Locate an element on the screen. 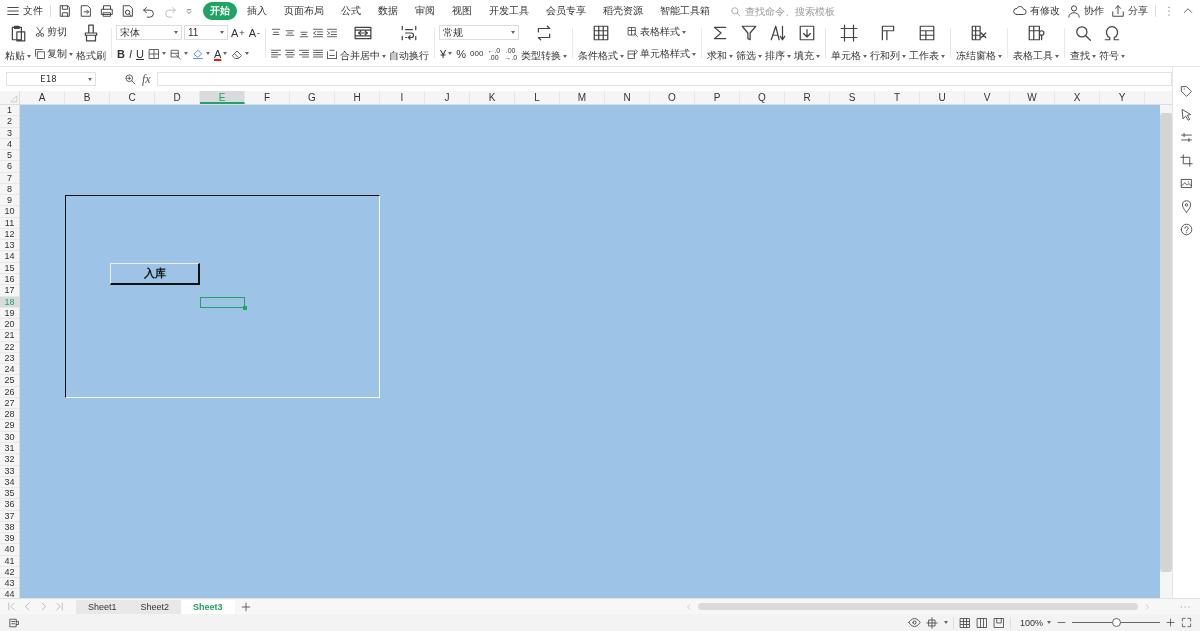  fullscreen-icon is located at coordinates (1186, 622).